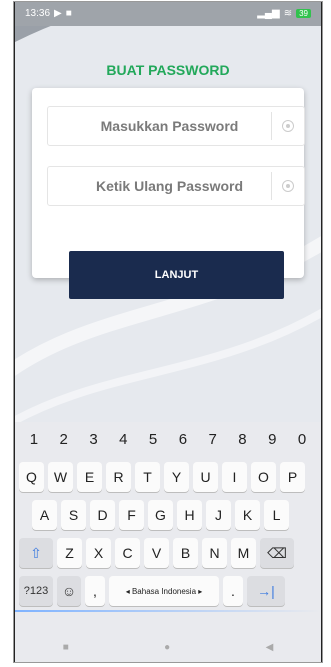 This screenshot has width=331, height=667. What do you see at coordinates (276, 515) in the screenshot?
I see `letter-key-l: L` at bounding box center [276, 515].